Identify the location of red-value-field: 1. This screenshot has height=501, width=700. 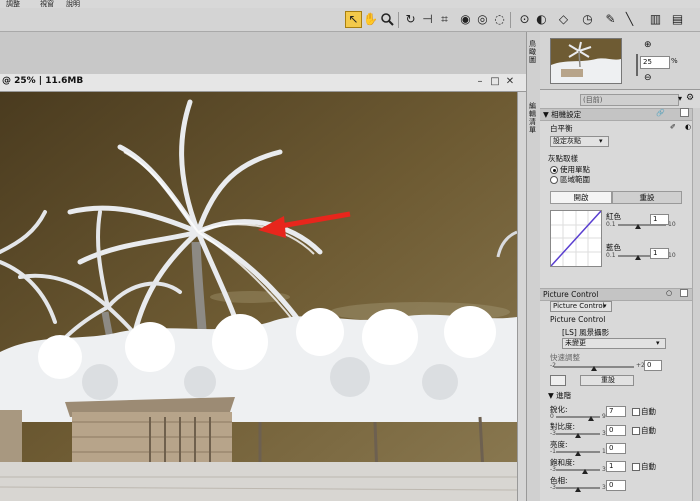
(659, 219).